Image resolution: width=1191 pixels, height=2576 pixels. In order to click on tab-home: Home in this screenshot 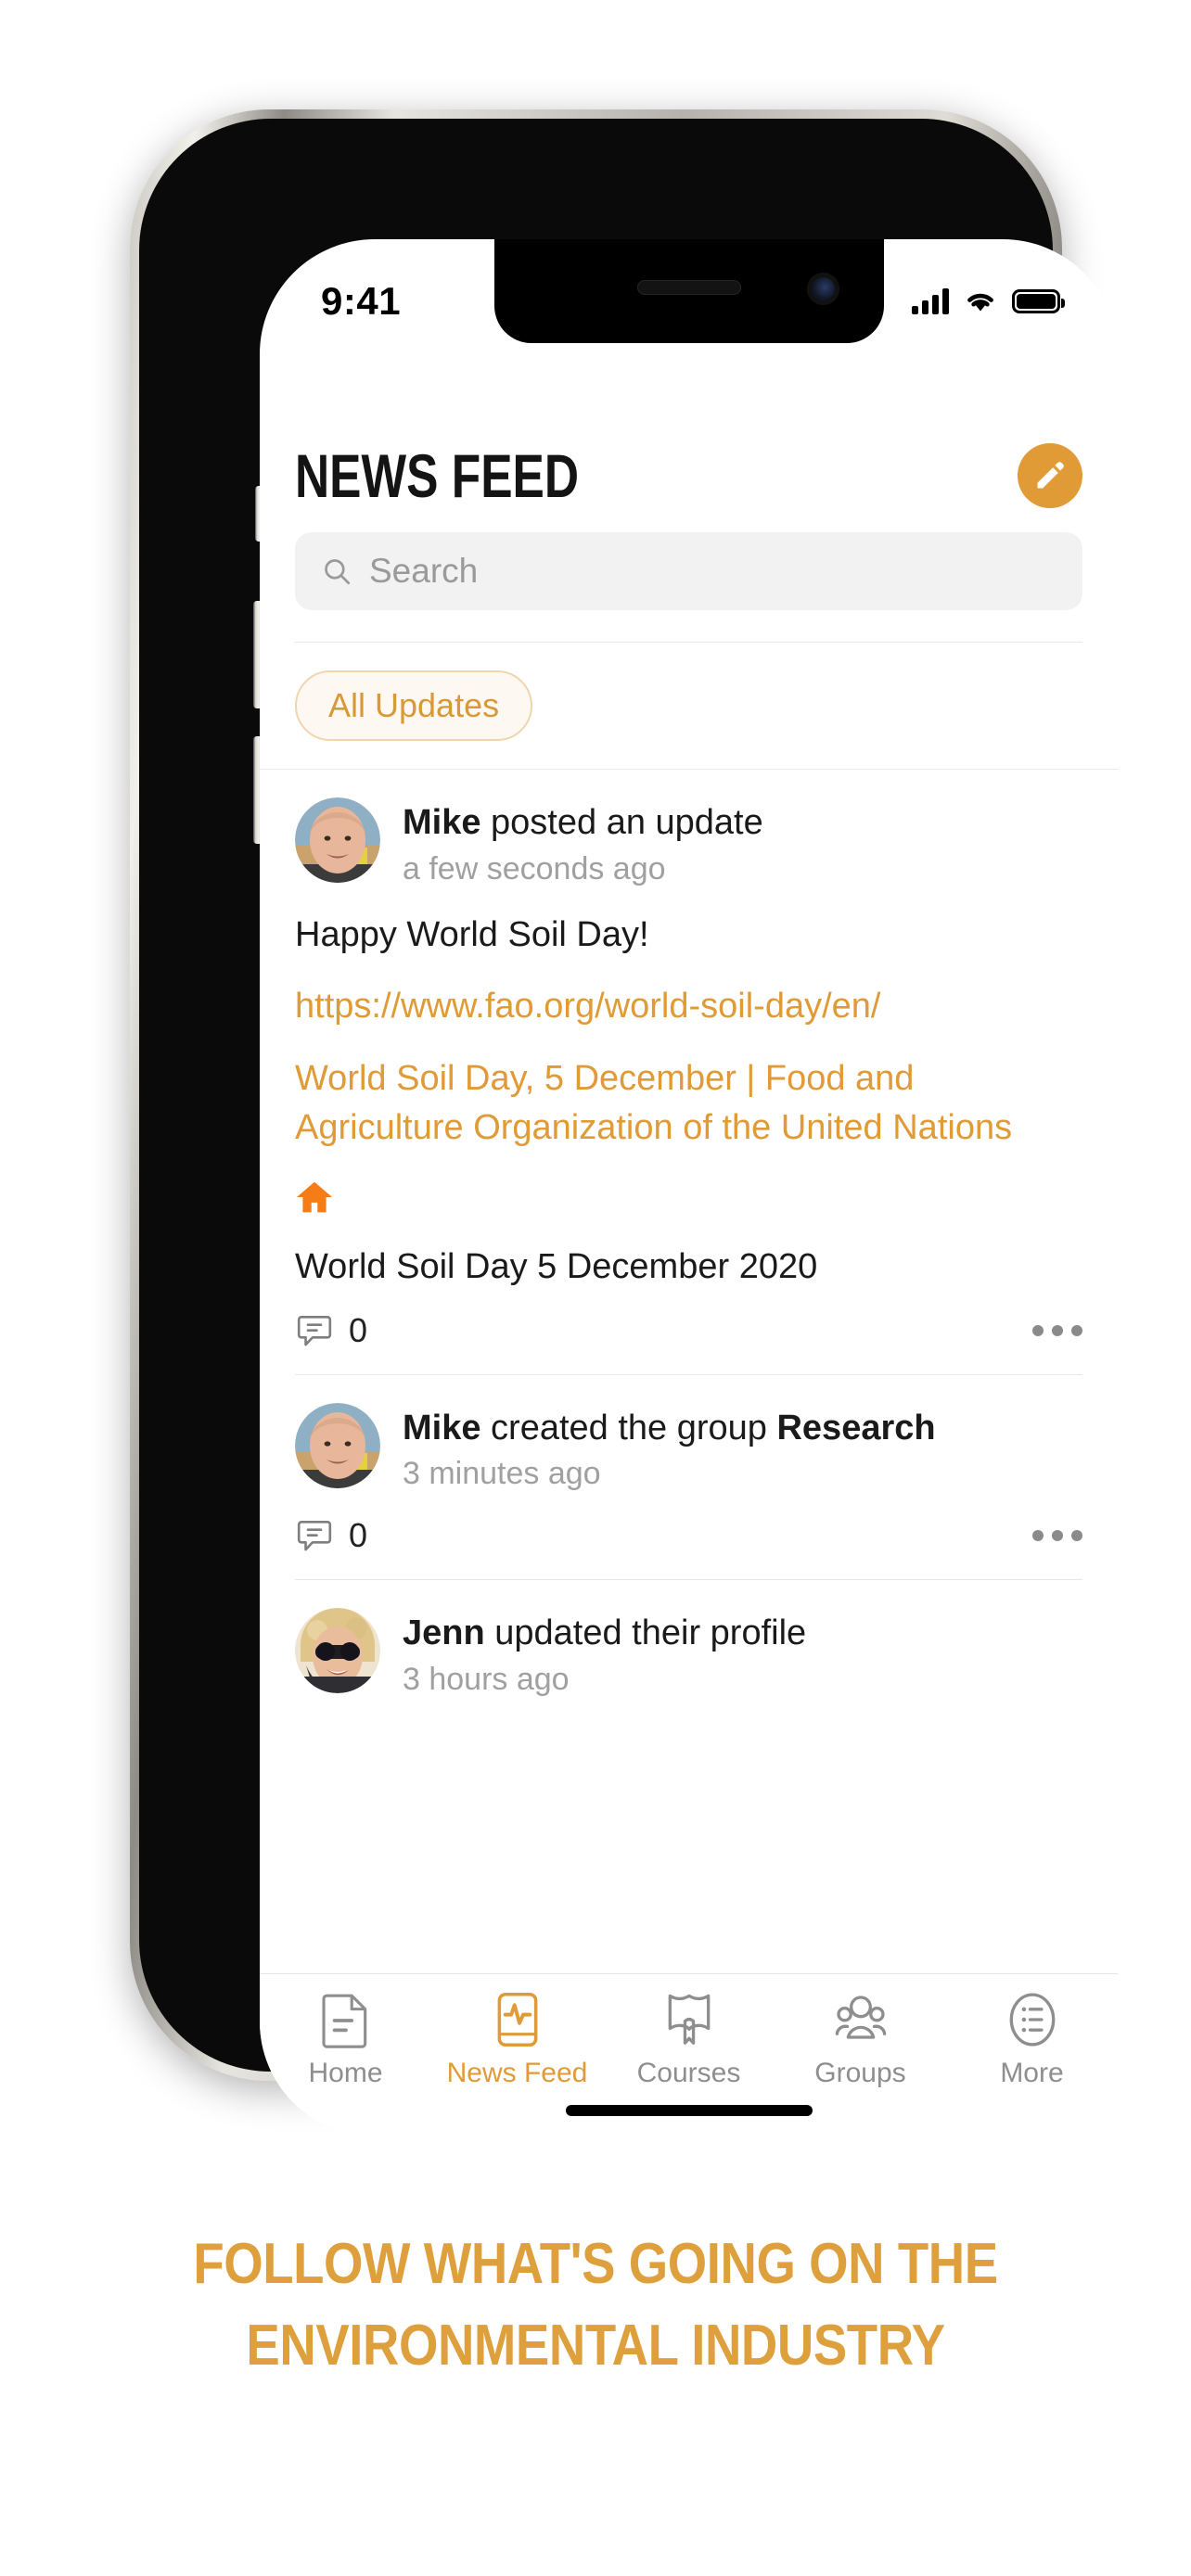, I will do `click(345, 2040)`.